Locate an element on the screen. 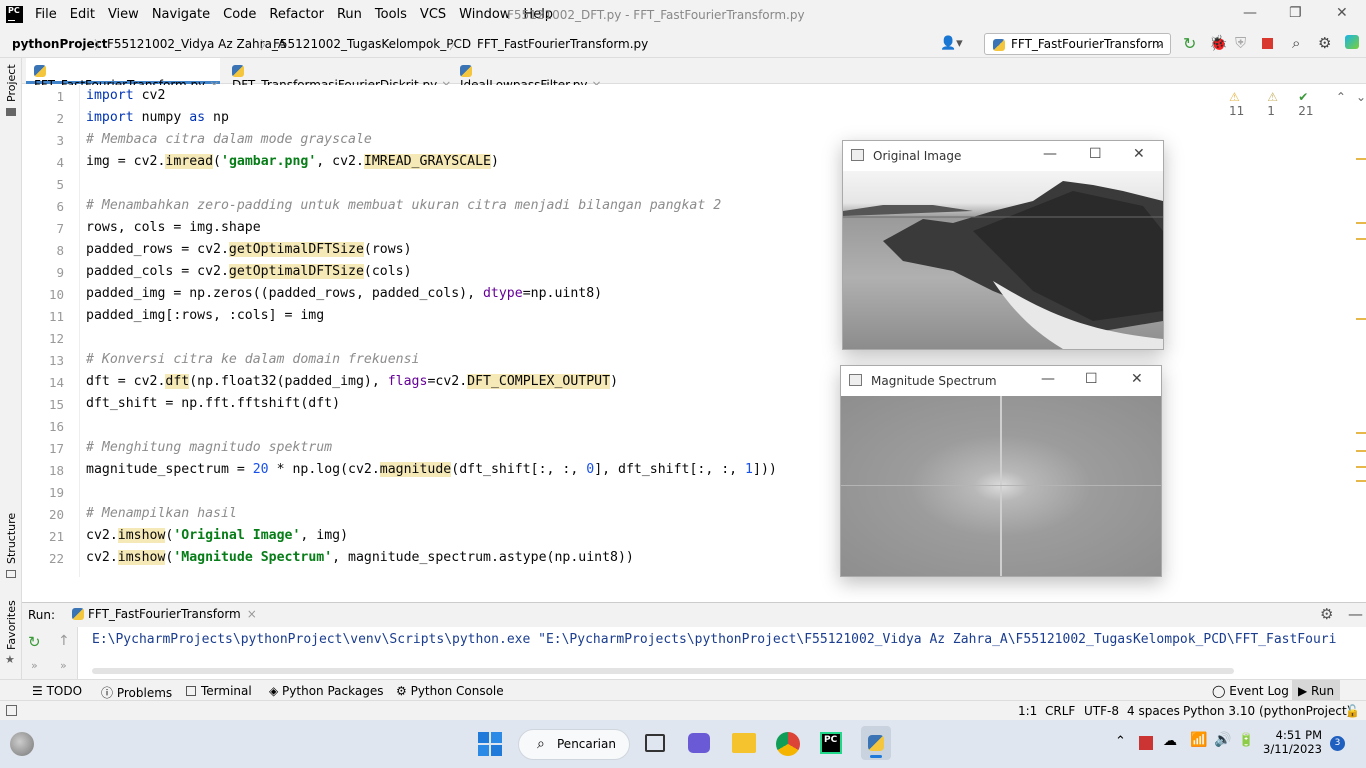 This screenshot has width=1366, height=768. python-interpreter: Python 3.10 (pythonProject) is located at coordinates (1267, 711).